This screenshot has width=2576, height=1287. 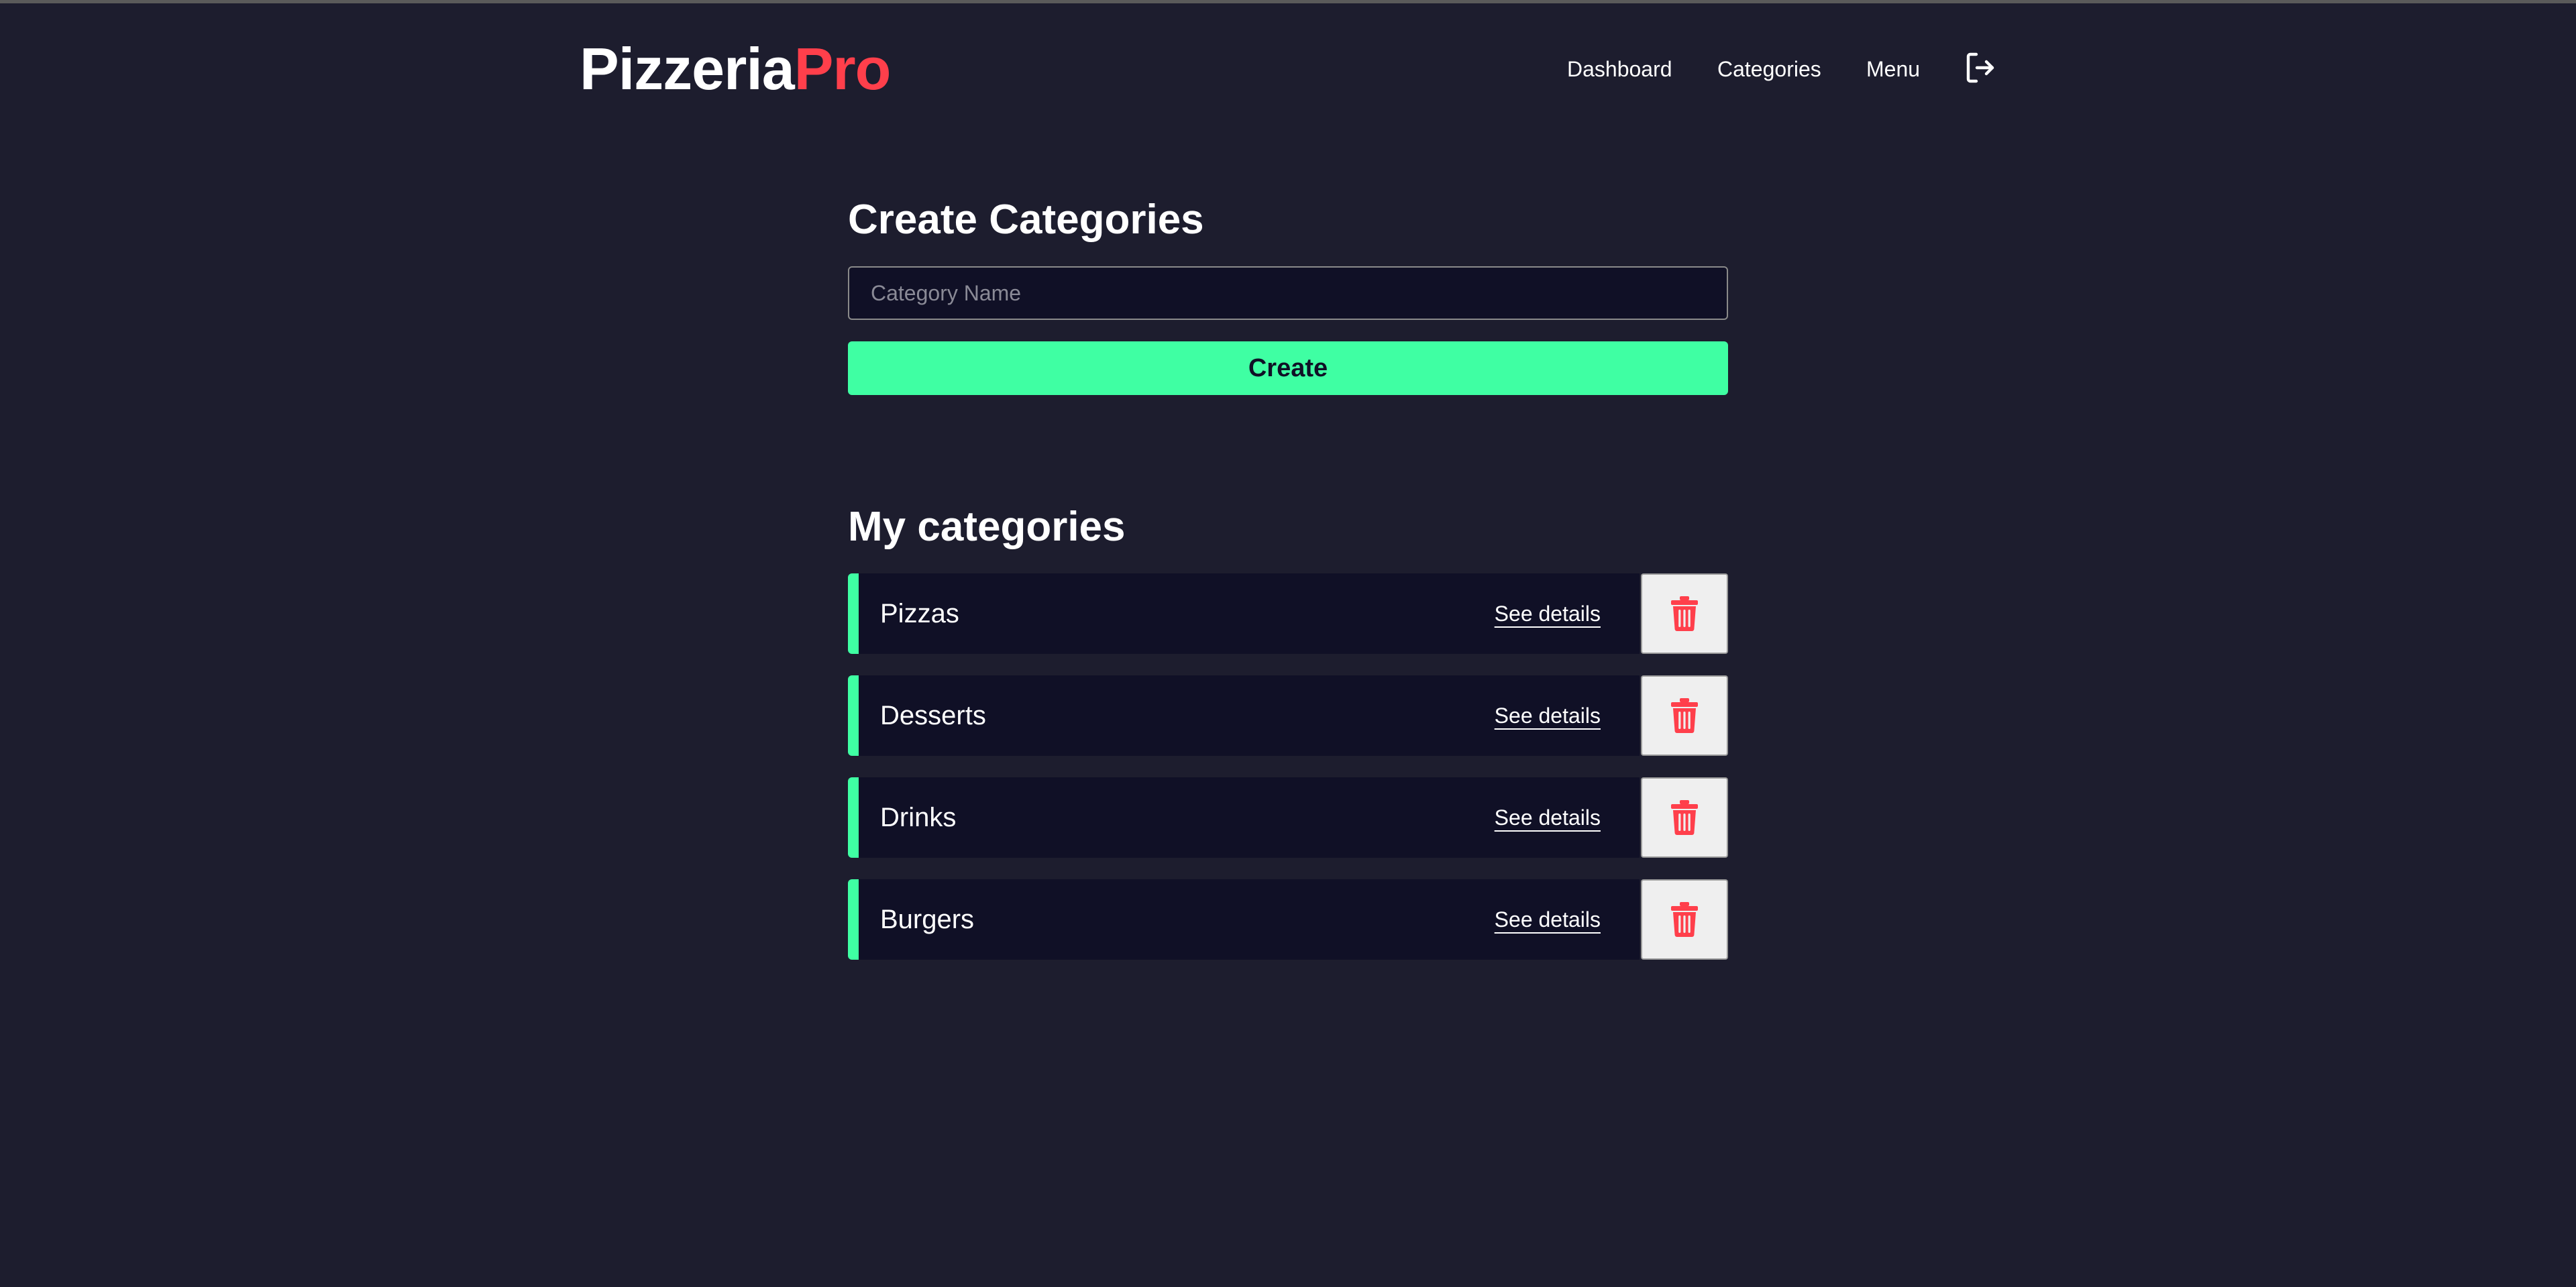 What do you see at coordinates (687, 69) in the screenshot?
I see `brand-name: Pizzeria` at bounding box center [687, 69].